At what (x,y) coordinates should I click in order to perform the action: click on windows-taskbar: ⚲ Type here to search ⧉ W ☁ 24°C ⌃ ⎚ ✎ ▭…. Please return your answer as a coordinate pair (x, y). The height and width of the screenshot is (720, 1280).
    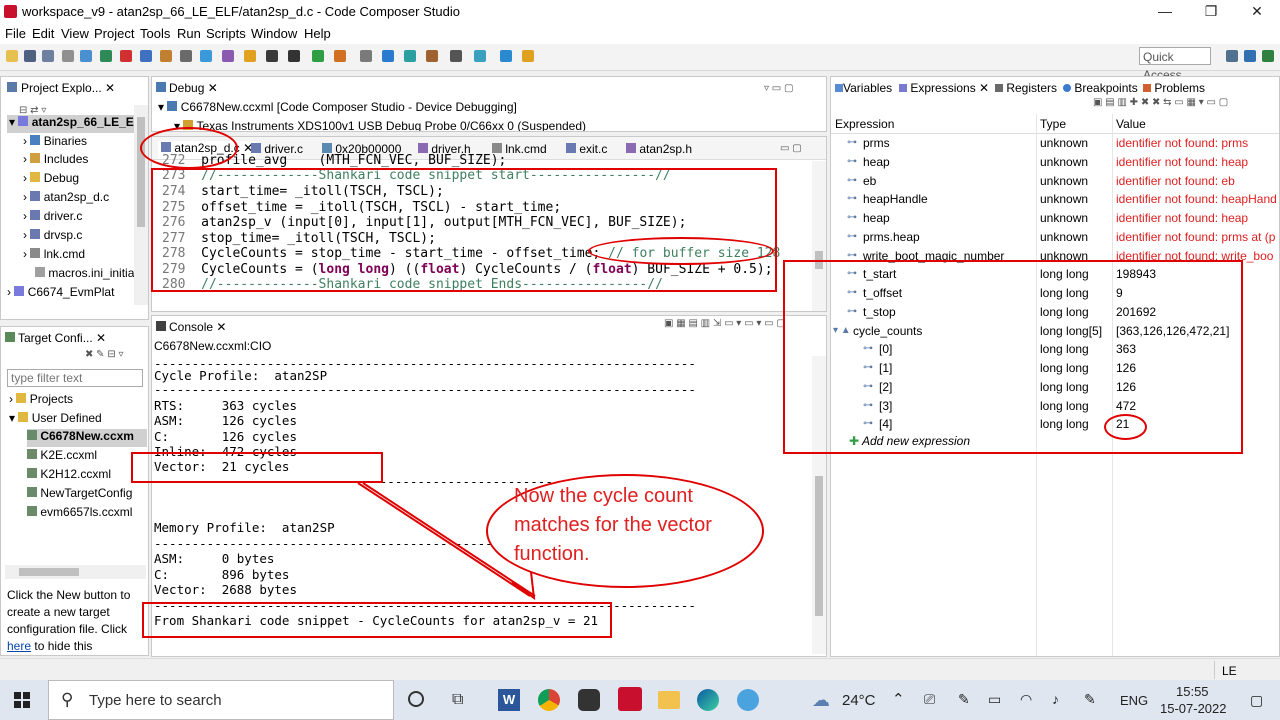
    Looking at the image, I should click on (640, 700).